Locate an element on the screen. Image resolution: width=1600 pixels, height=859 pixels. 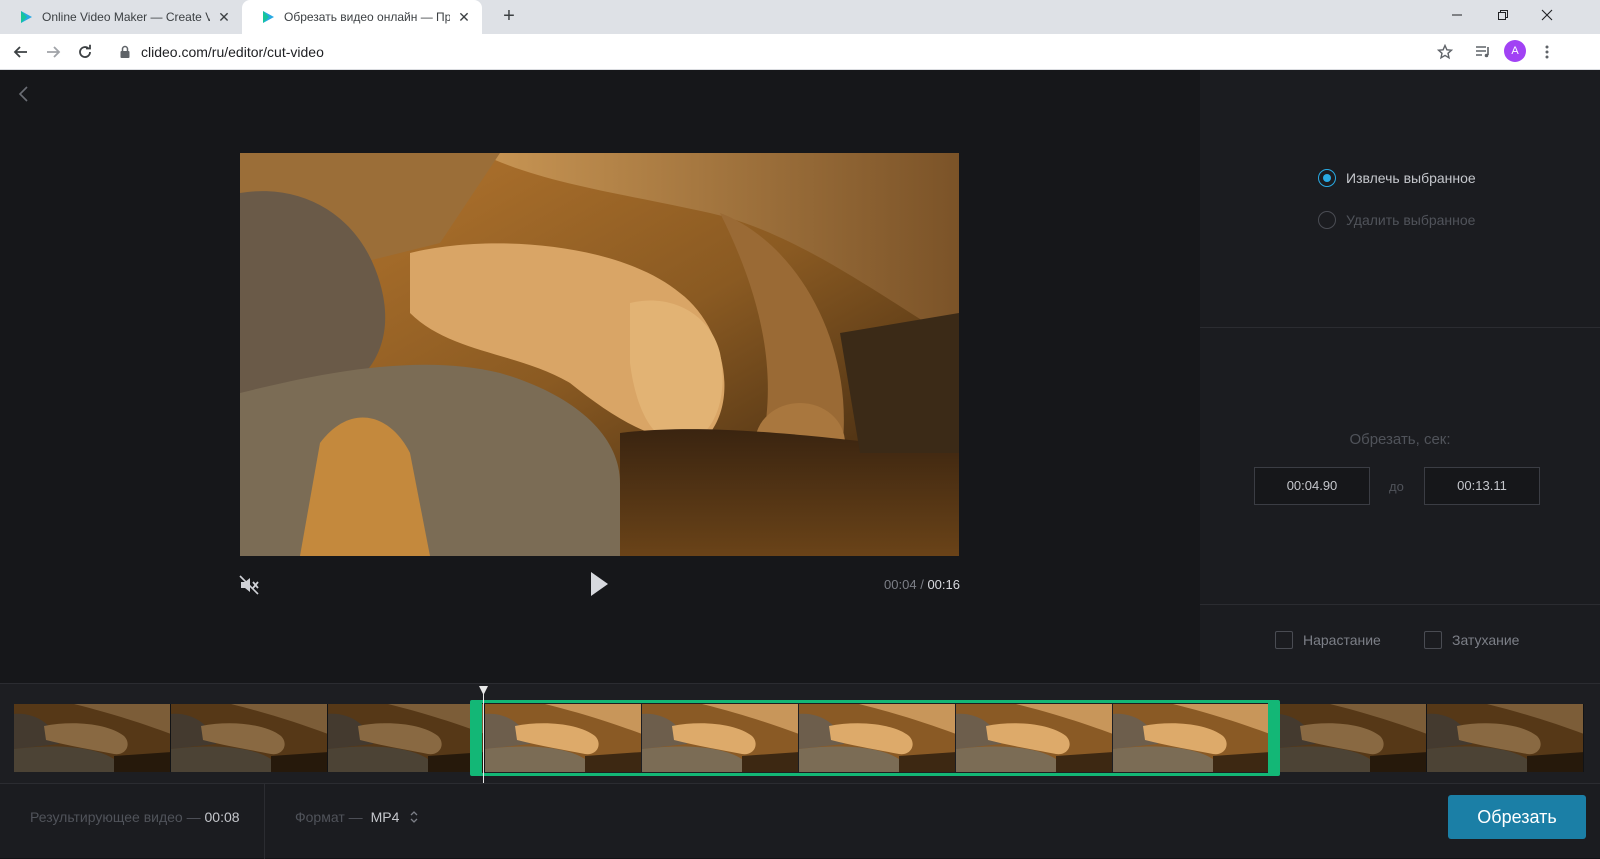
result-value: 00:08 is located at coordinates (222, 817).